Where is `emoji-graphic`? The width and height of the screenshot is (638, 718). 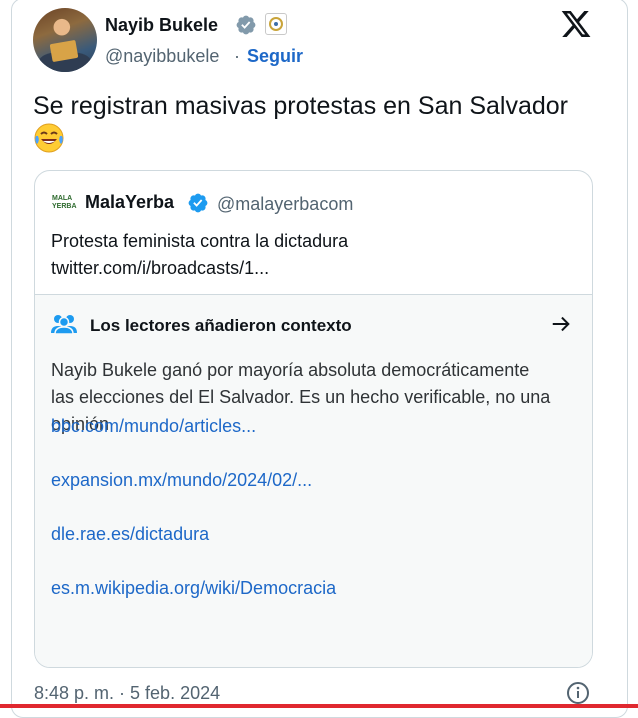 emoji-graphic is located at coordinates (49, 138).